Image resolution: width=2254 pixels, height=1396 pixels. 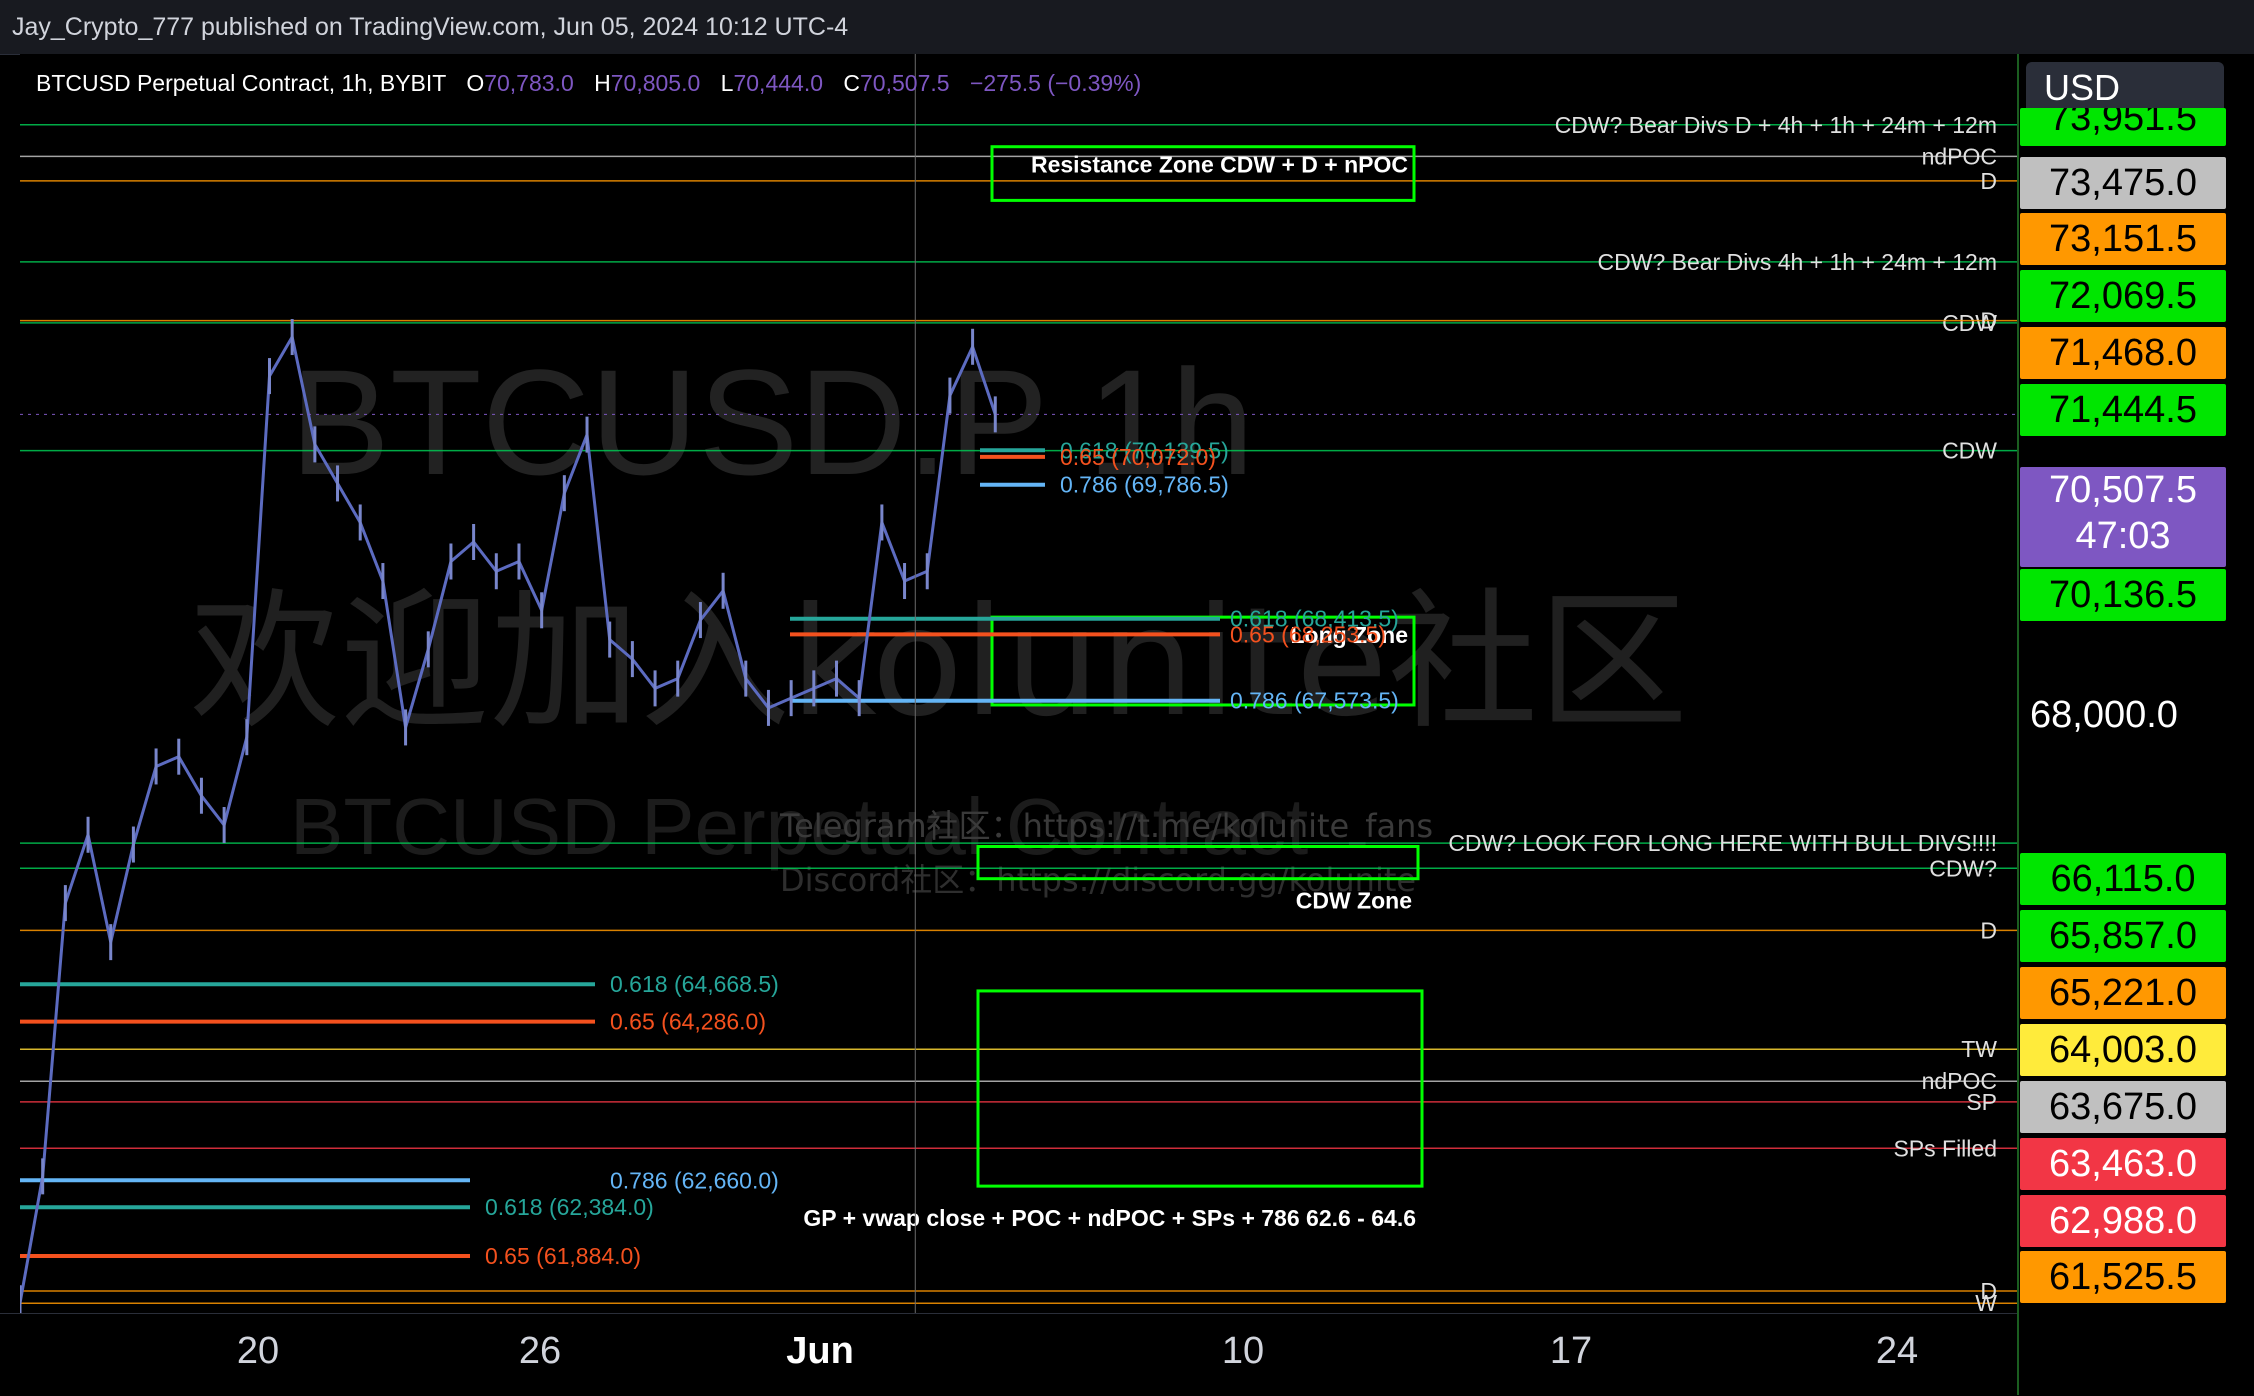 What do you see at coordinates (2123, 1107) in the screenshot?
I see `price-level-tag: 63,675.0` at bounding box center [2123, 1107].